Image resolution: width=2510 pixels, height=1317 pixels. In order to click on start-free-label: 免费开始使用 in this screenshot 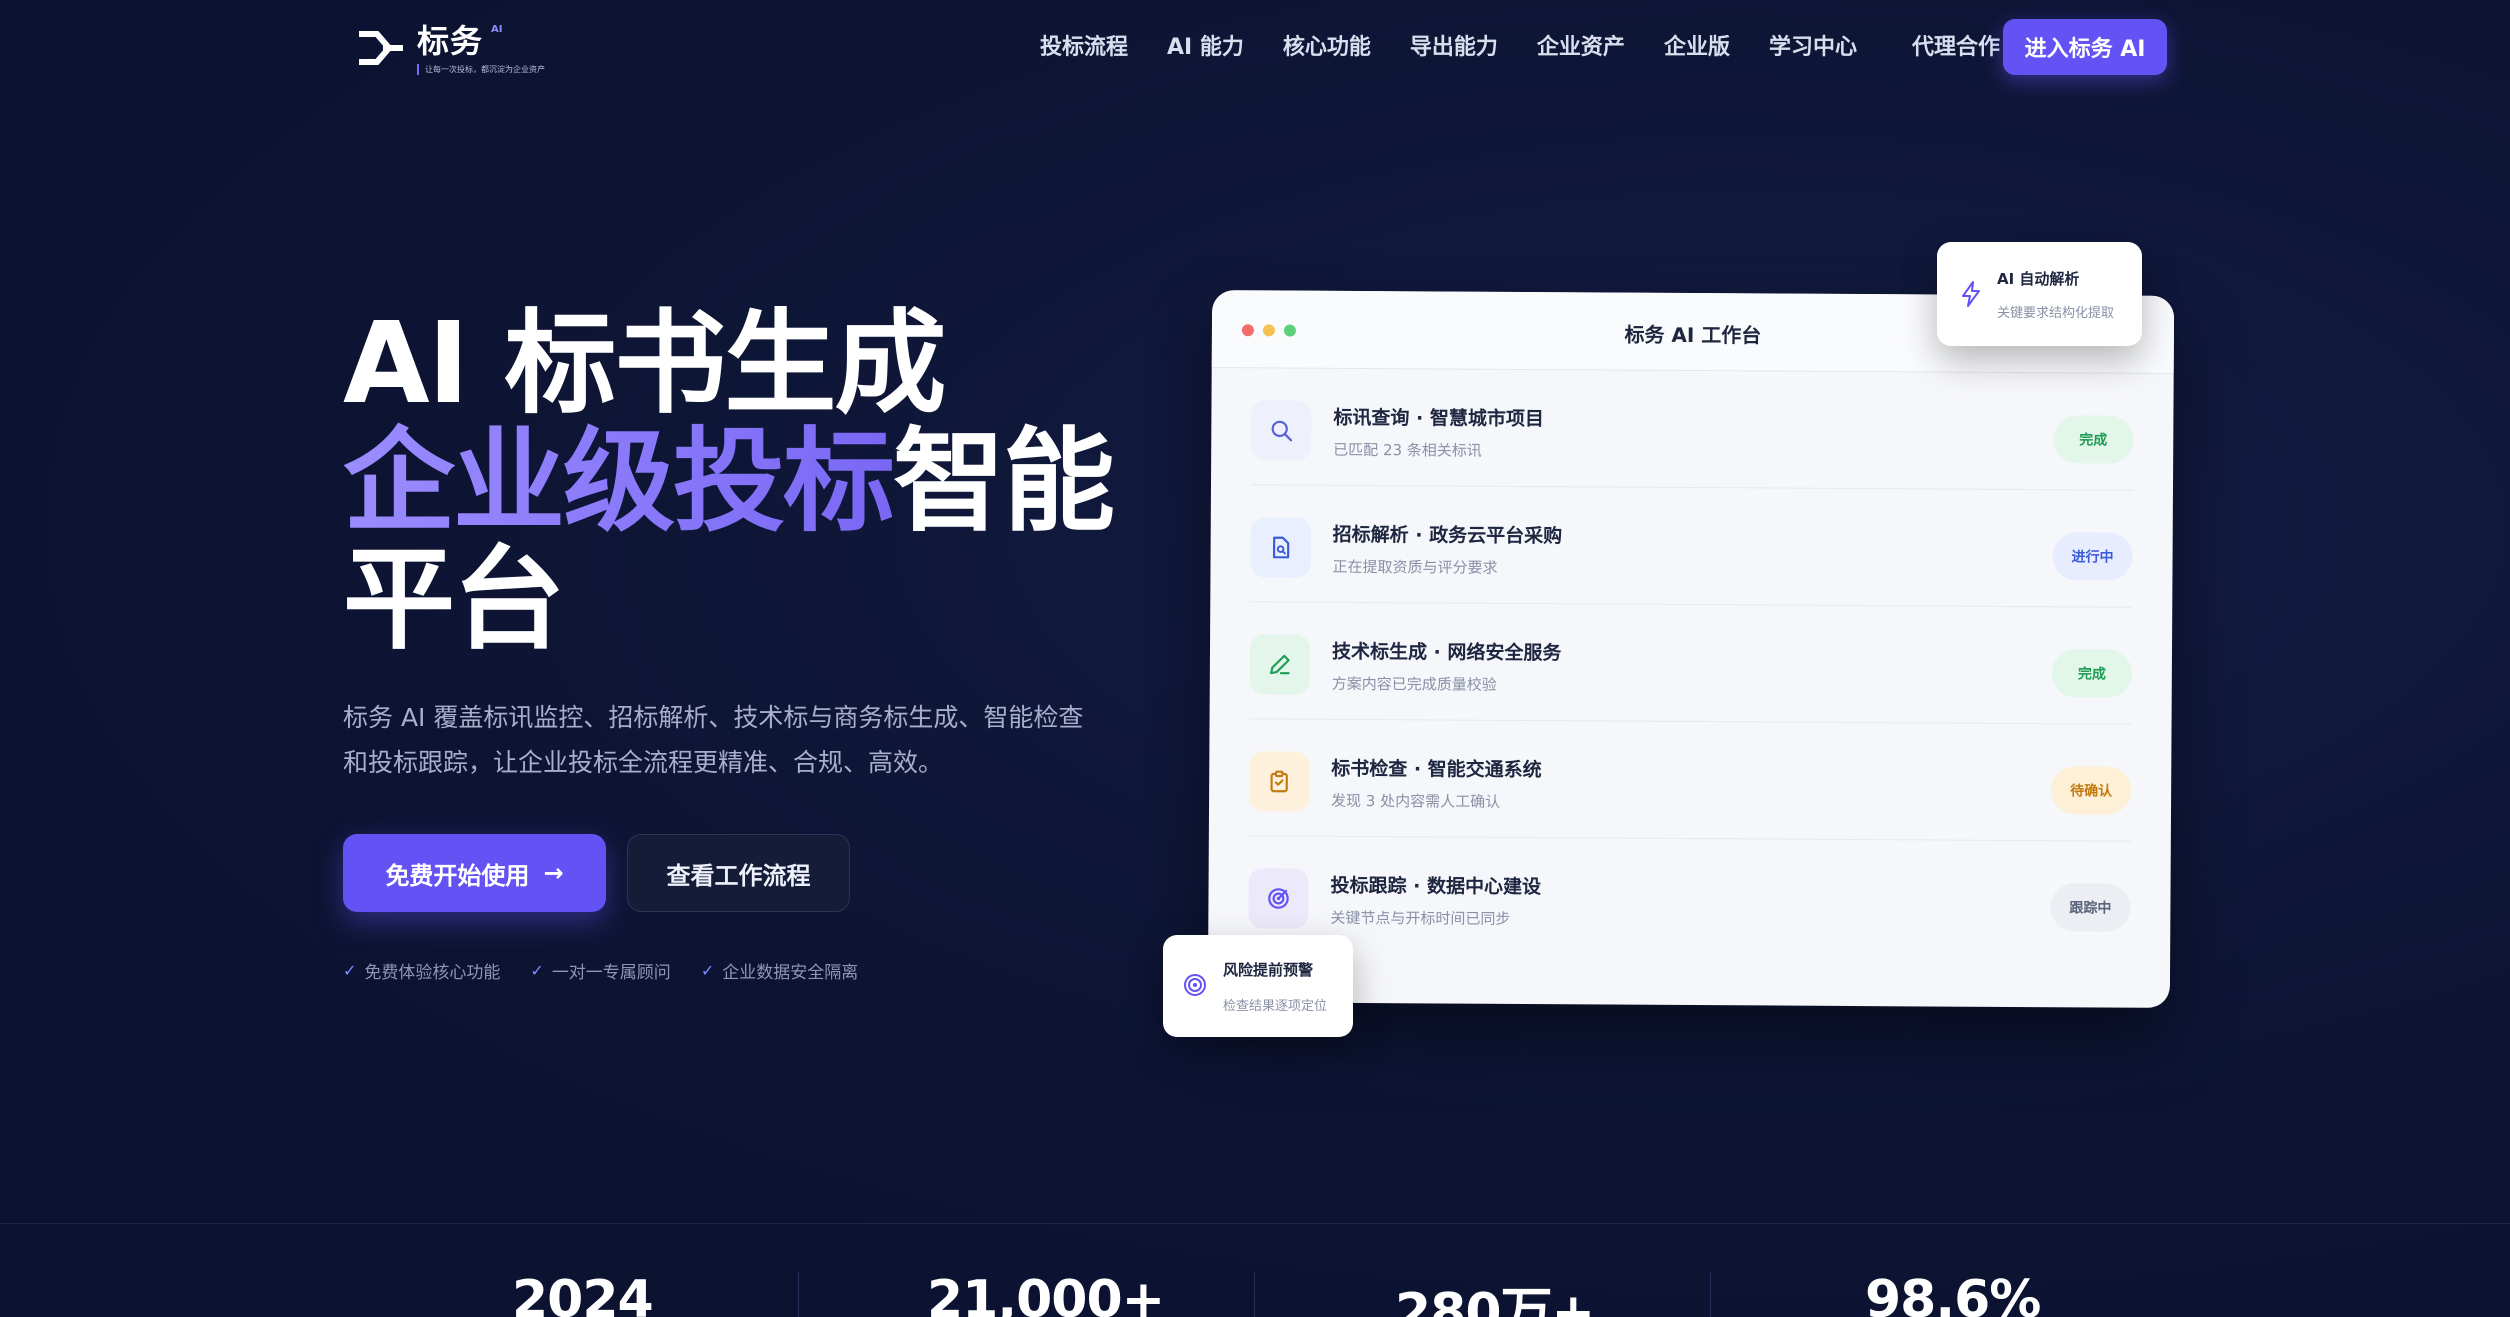, I will do `click(457, 875)`.